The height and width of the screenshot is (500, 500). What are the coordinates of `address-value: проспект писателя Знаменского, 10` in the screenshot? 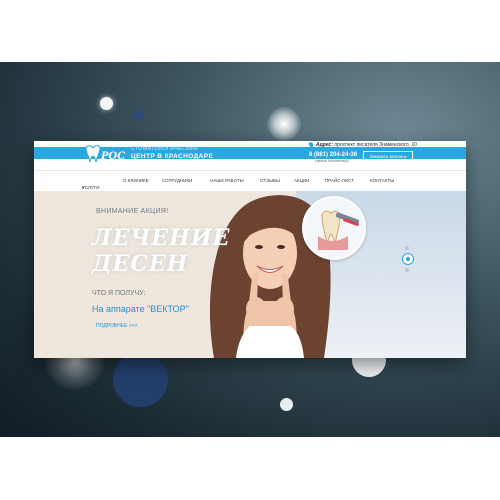 It's located at (376, 145).